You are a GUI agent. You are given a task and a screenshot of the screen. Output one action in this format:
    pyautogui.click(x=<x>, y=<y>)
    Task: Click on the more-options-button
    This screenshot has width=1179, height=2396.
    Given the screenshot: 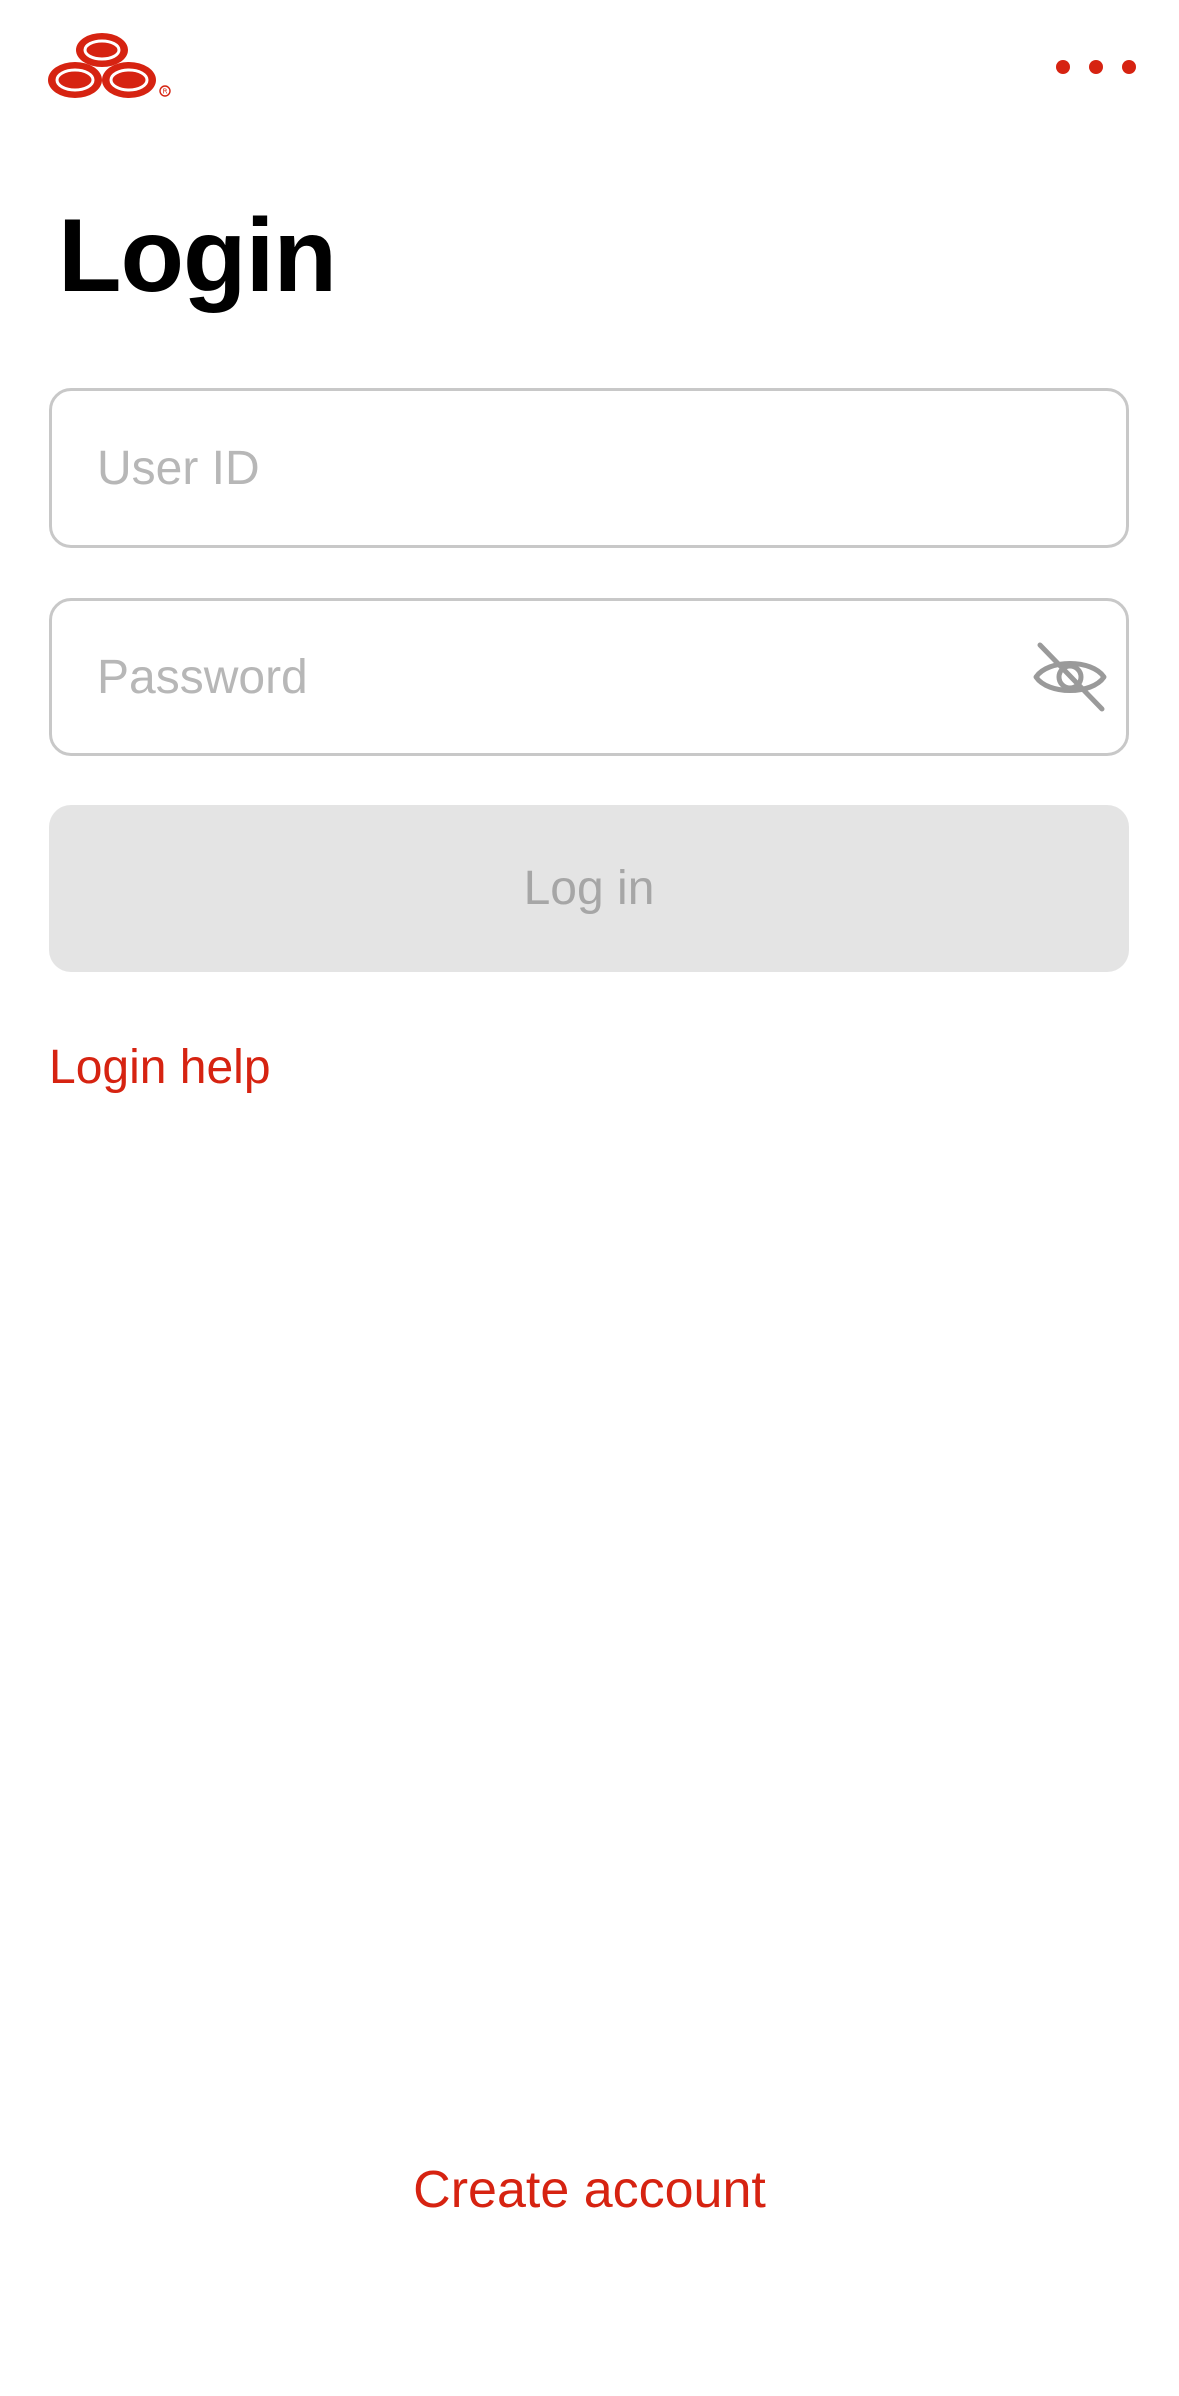 What is the action you would take?
    pyautogui.click(x=1096, y=67)
    